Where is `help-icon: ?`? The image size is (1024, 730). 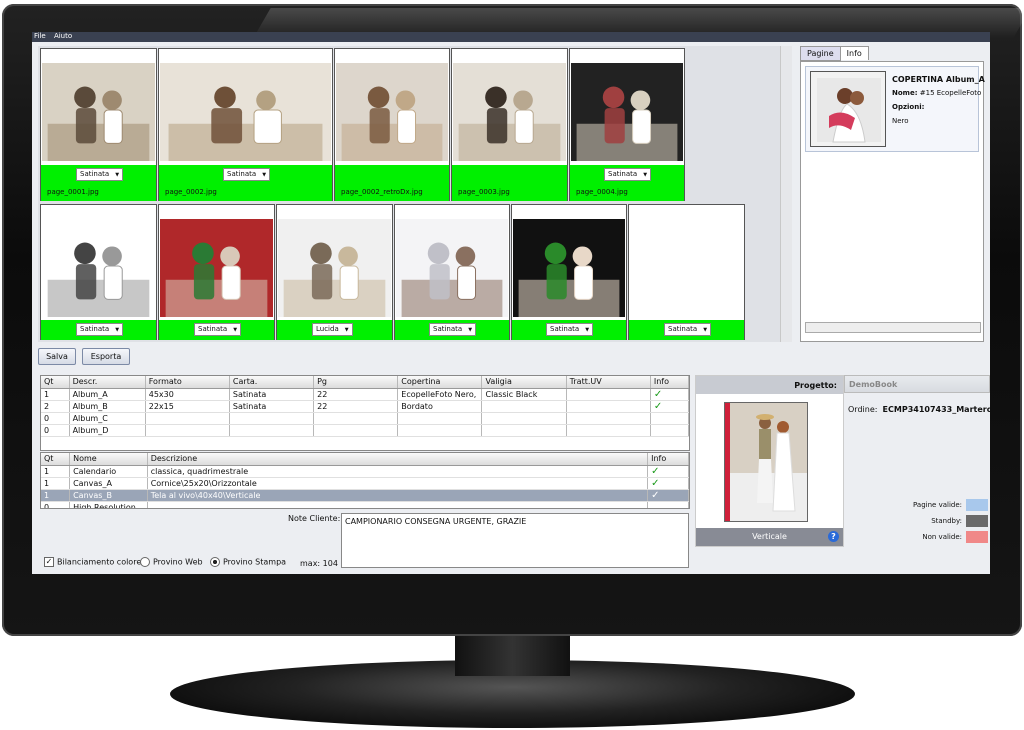
help-icon: ? is located at coordinates (833, 536).